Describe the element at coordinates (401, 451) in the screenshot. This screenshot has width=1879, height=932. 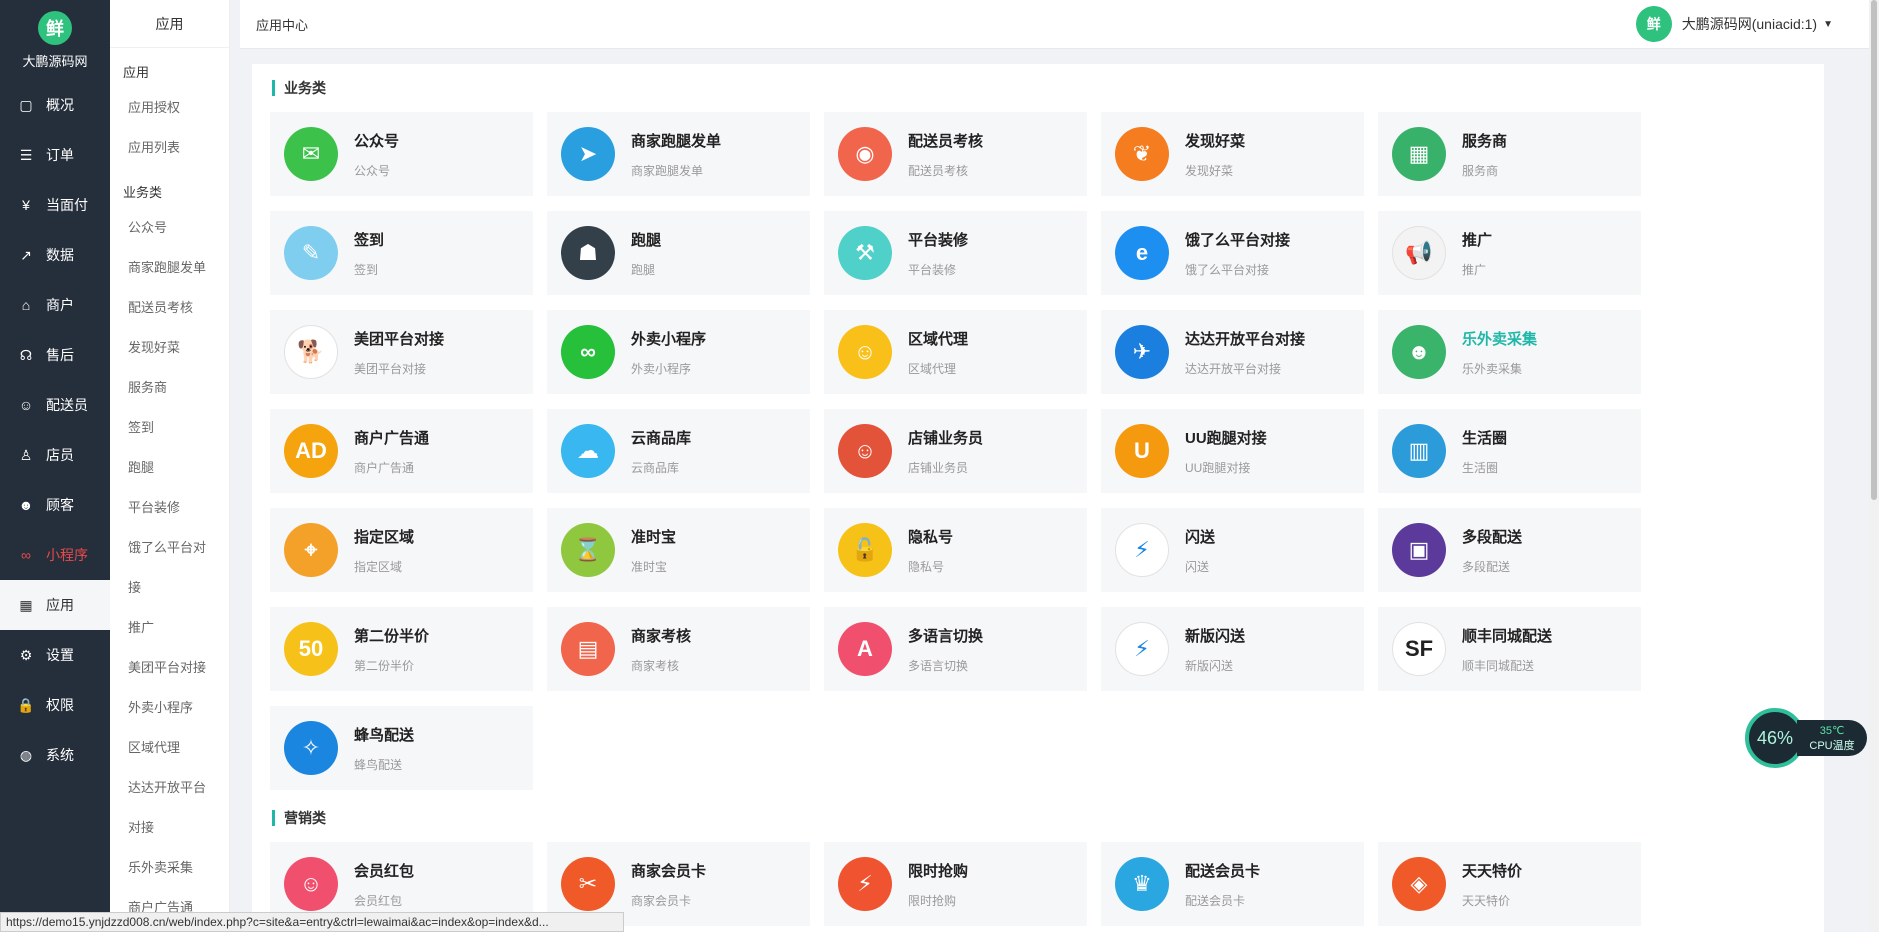
I see `app-card: AD 商户广告通 商户广告通` at that location.